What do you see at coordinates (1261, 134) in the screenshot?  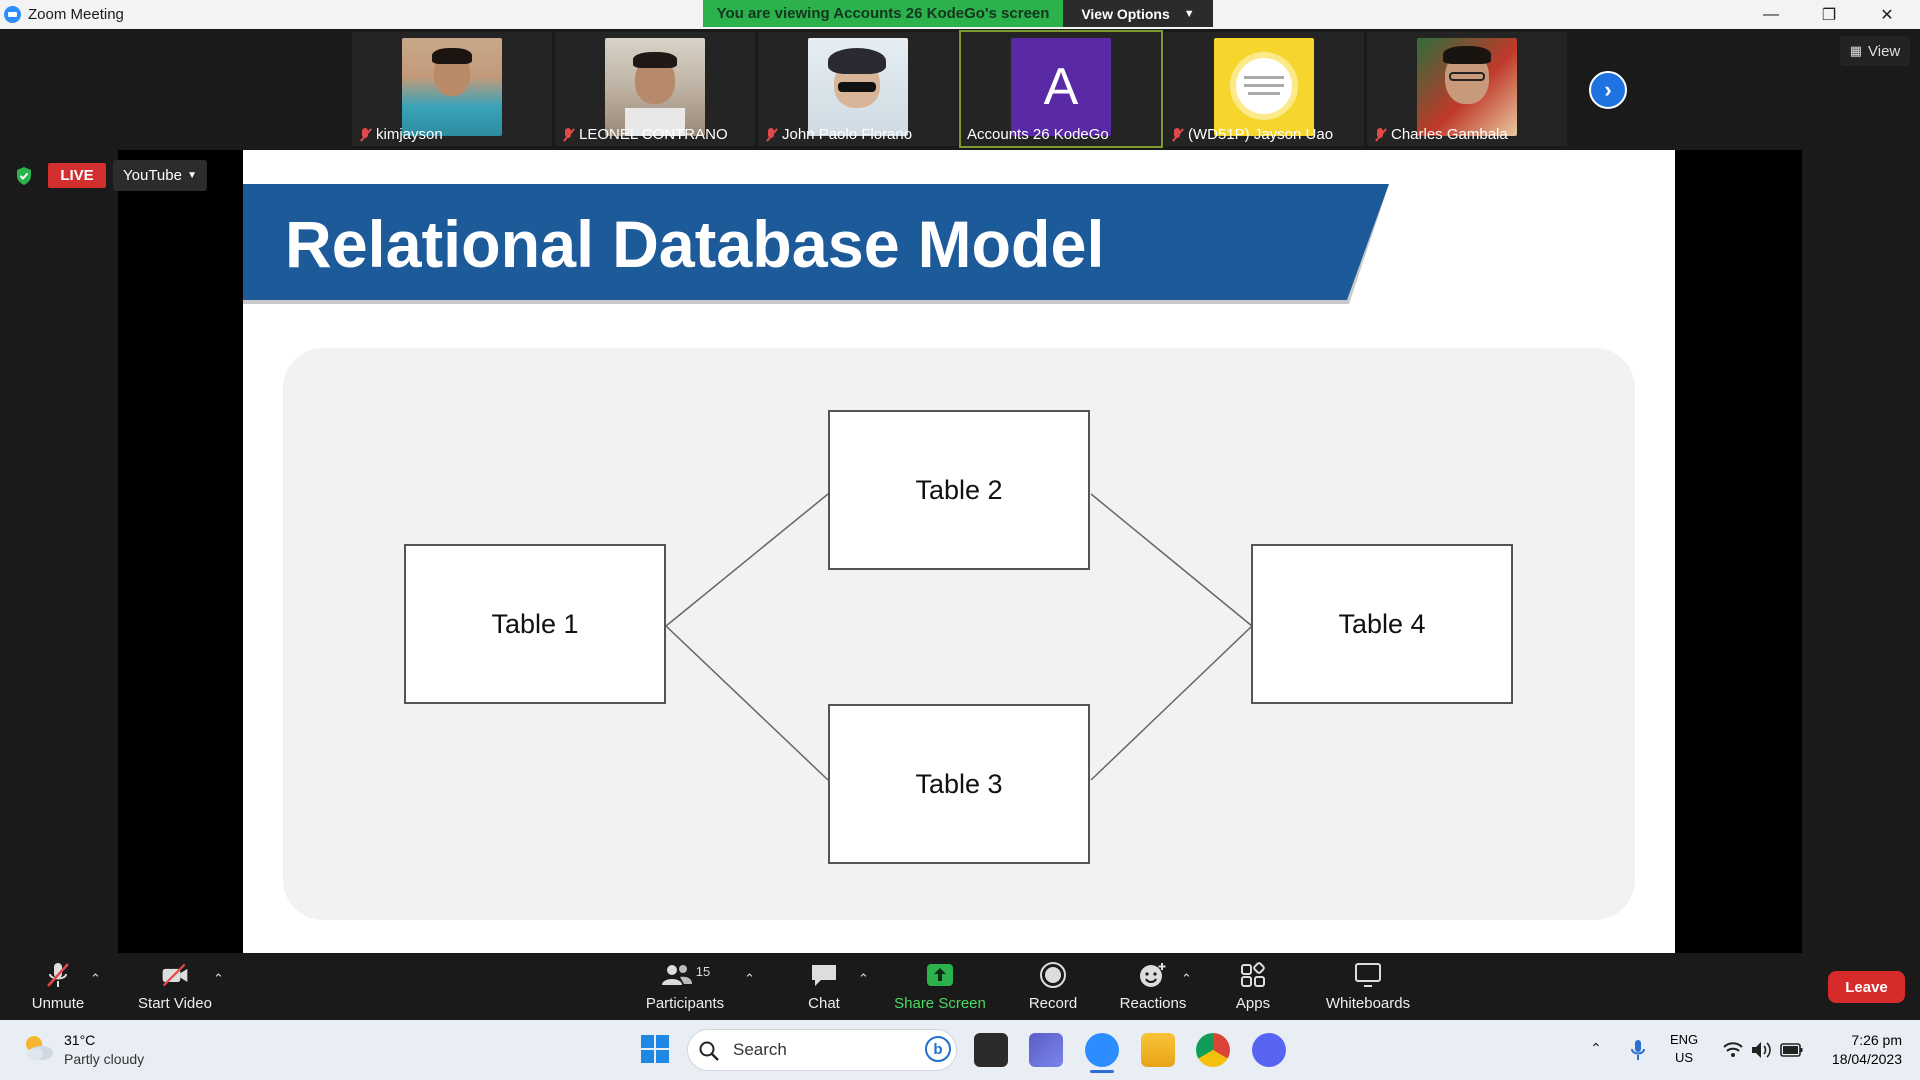 I see `participant-name: (WD51P) Jayson Uao` at bounding box center [1261, 134].